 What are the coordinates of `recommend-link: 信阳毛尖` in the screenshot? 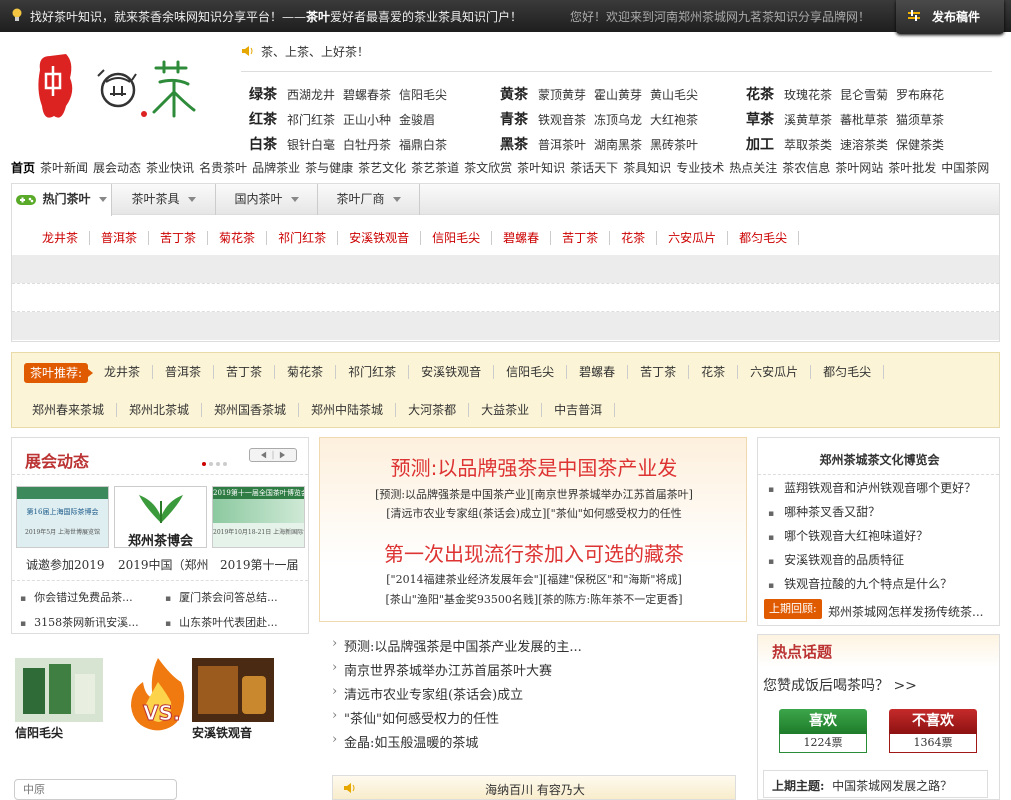 It's located at (531, 372).